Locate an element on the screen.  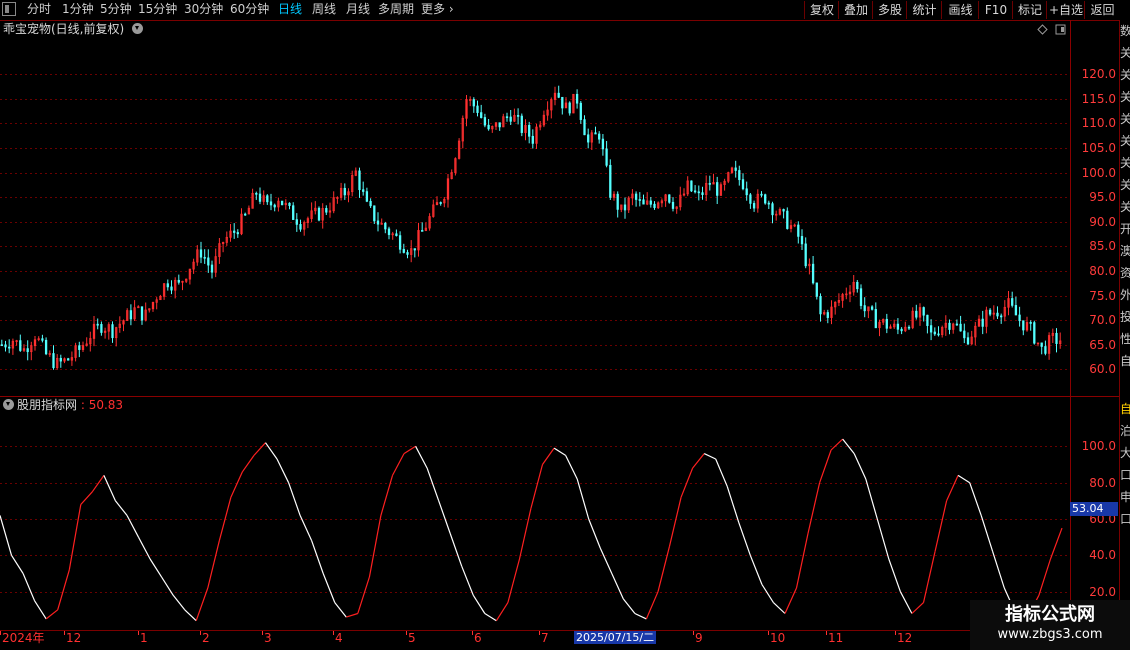
price-tick-label: 65.0 is located at coordinates (1102, 344).